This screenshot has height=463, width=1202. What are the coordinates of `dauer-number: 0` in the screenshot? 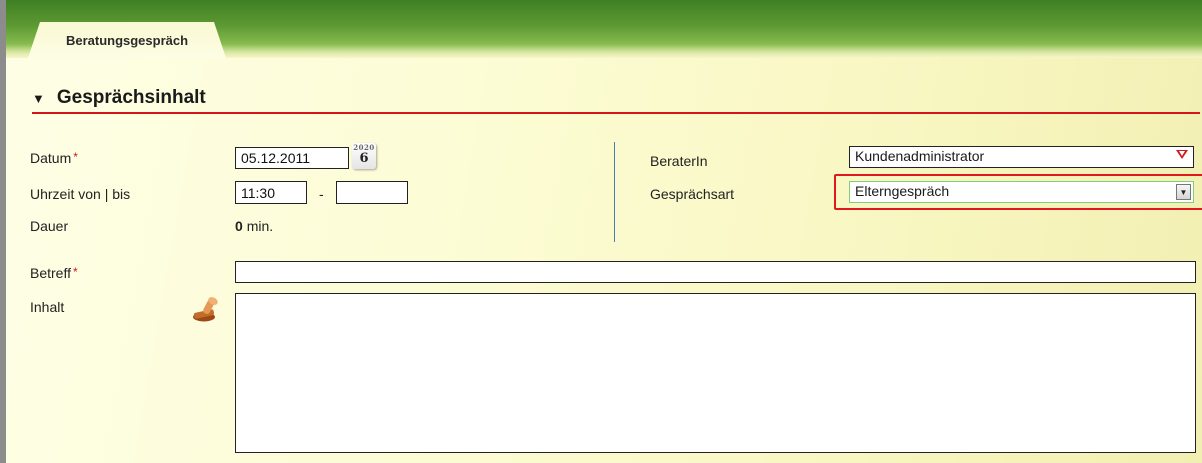 It's located at (239, 226).